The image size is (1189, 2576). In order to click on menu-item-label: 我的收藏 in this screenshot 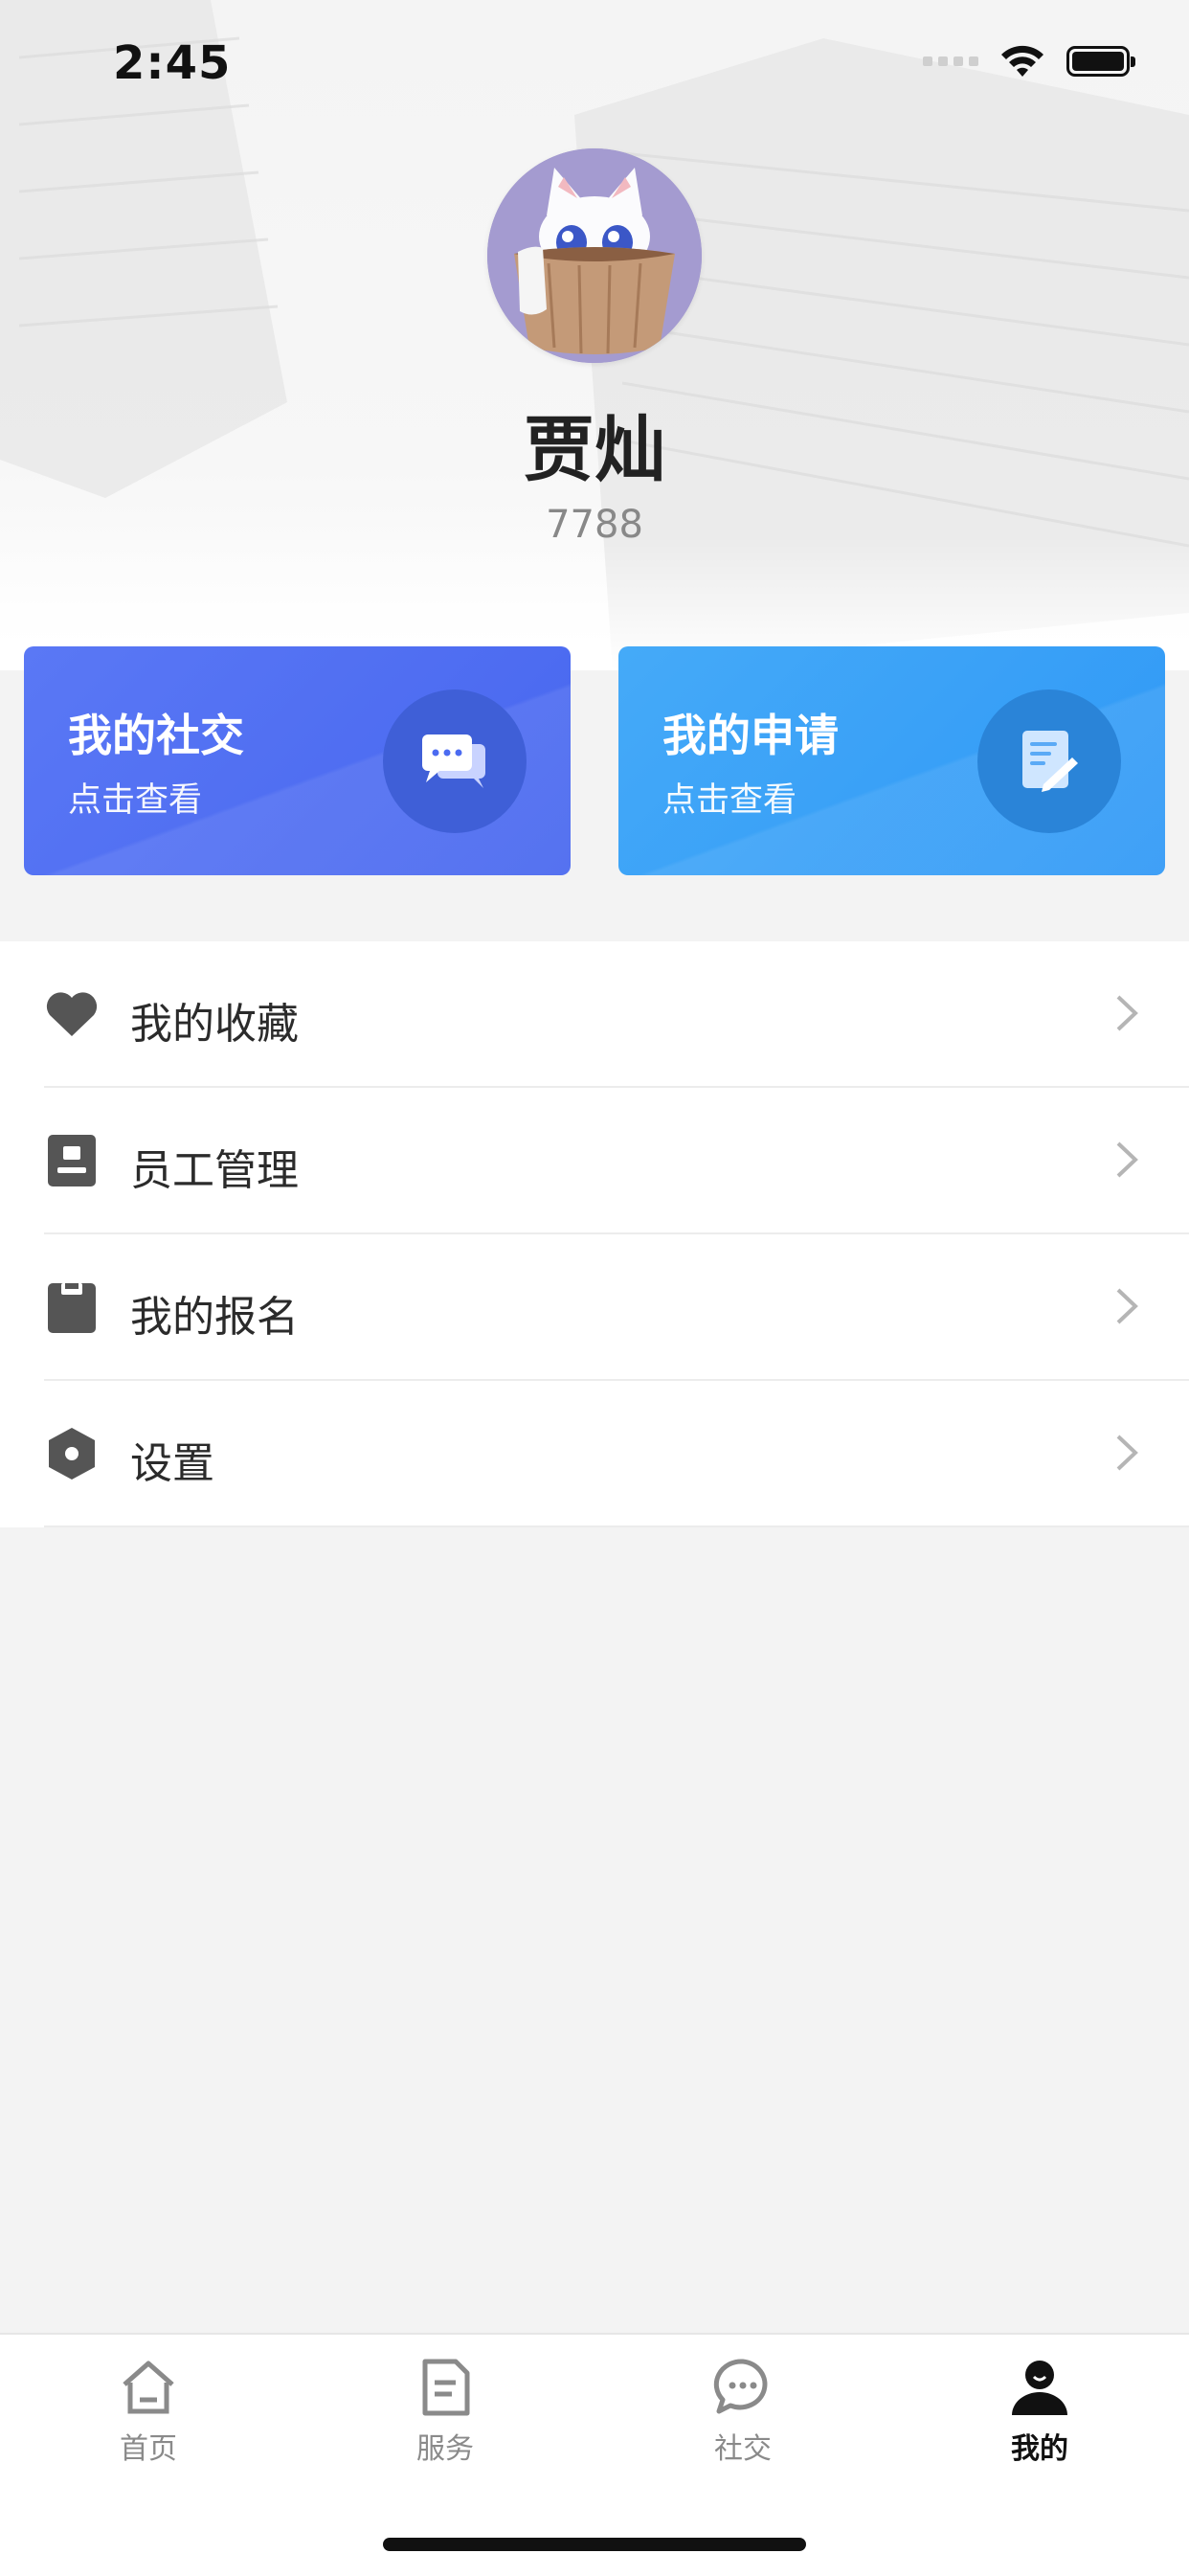, I will do `click(214, 1024)`.